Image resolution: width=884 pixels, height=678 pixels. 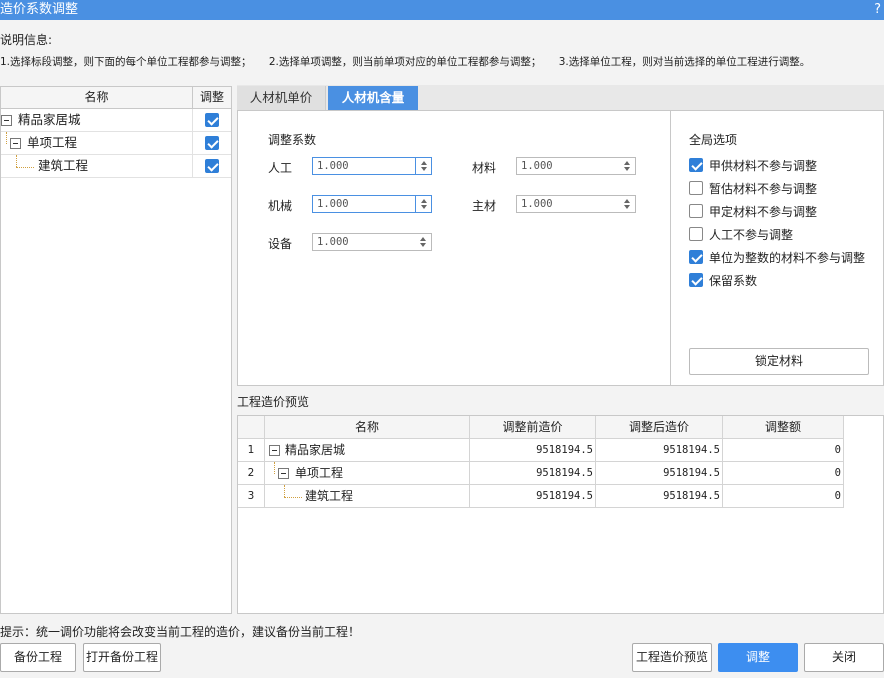 I want to click on header-index, so click(x=251, y=427).